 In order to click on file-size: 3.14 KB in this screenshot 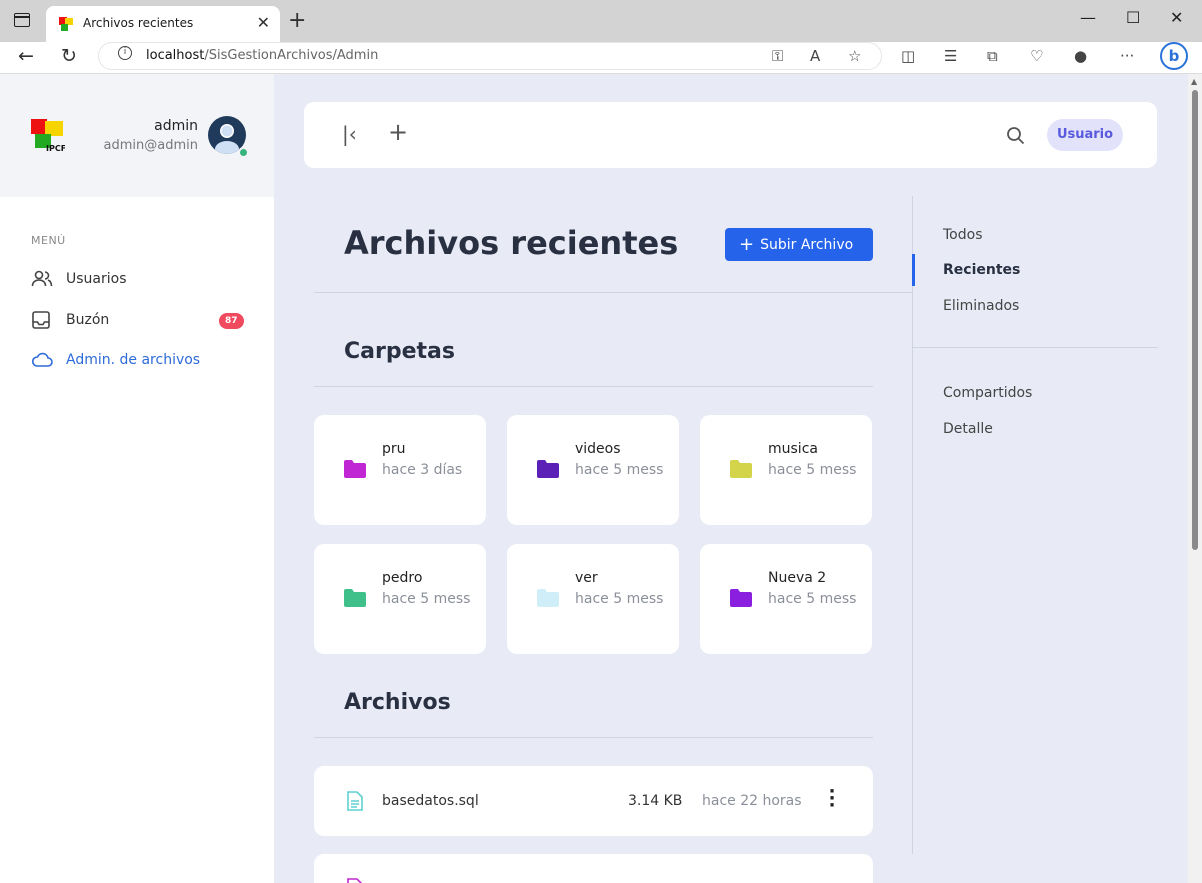, I will do `click(655, 801)`.